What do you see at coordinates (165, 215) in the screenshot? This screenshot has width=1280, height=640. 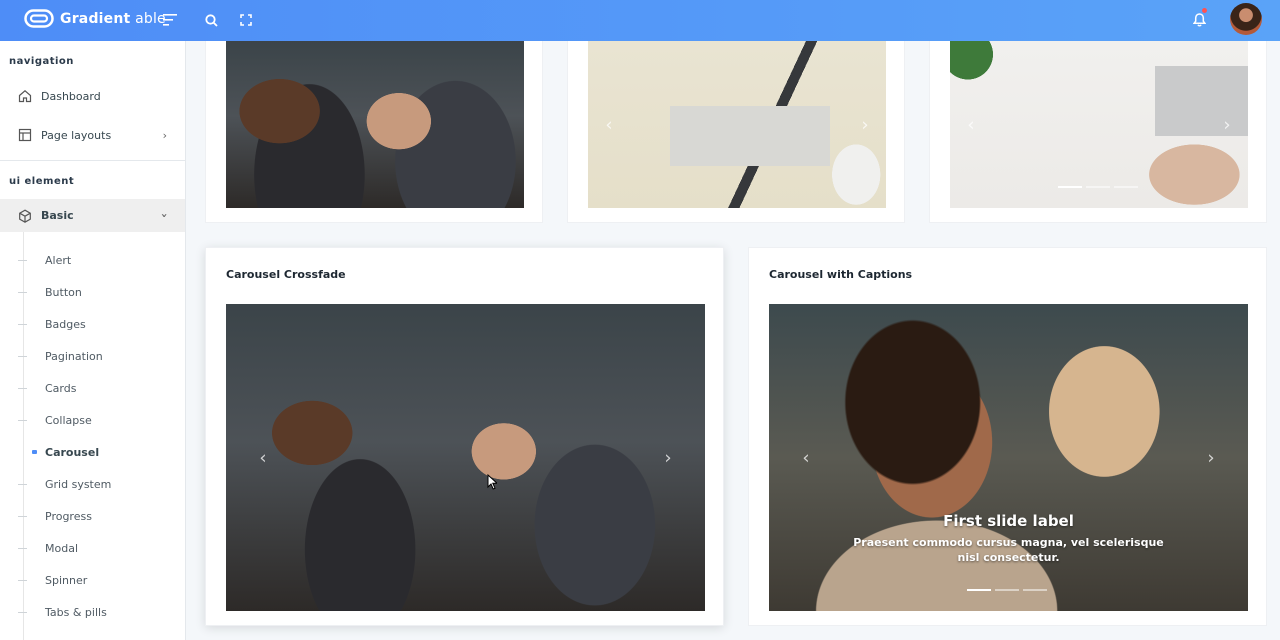 I see `chevron-down-icon: ›` at bounding box center [165, 215].